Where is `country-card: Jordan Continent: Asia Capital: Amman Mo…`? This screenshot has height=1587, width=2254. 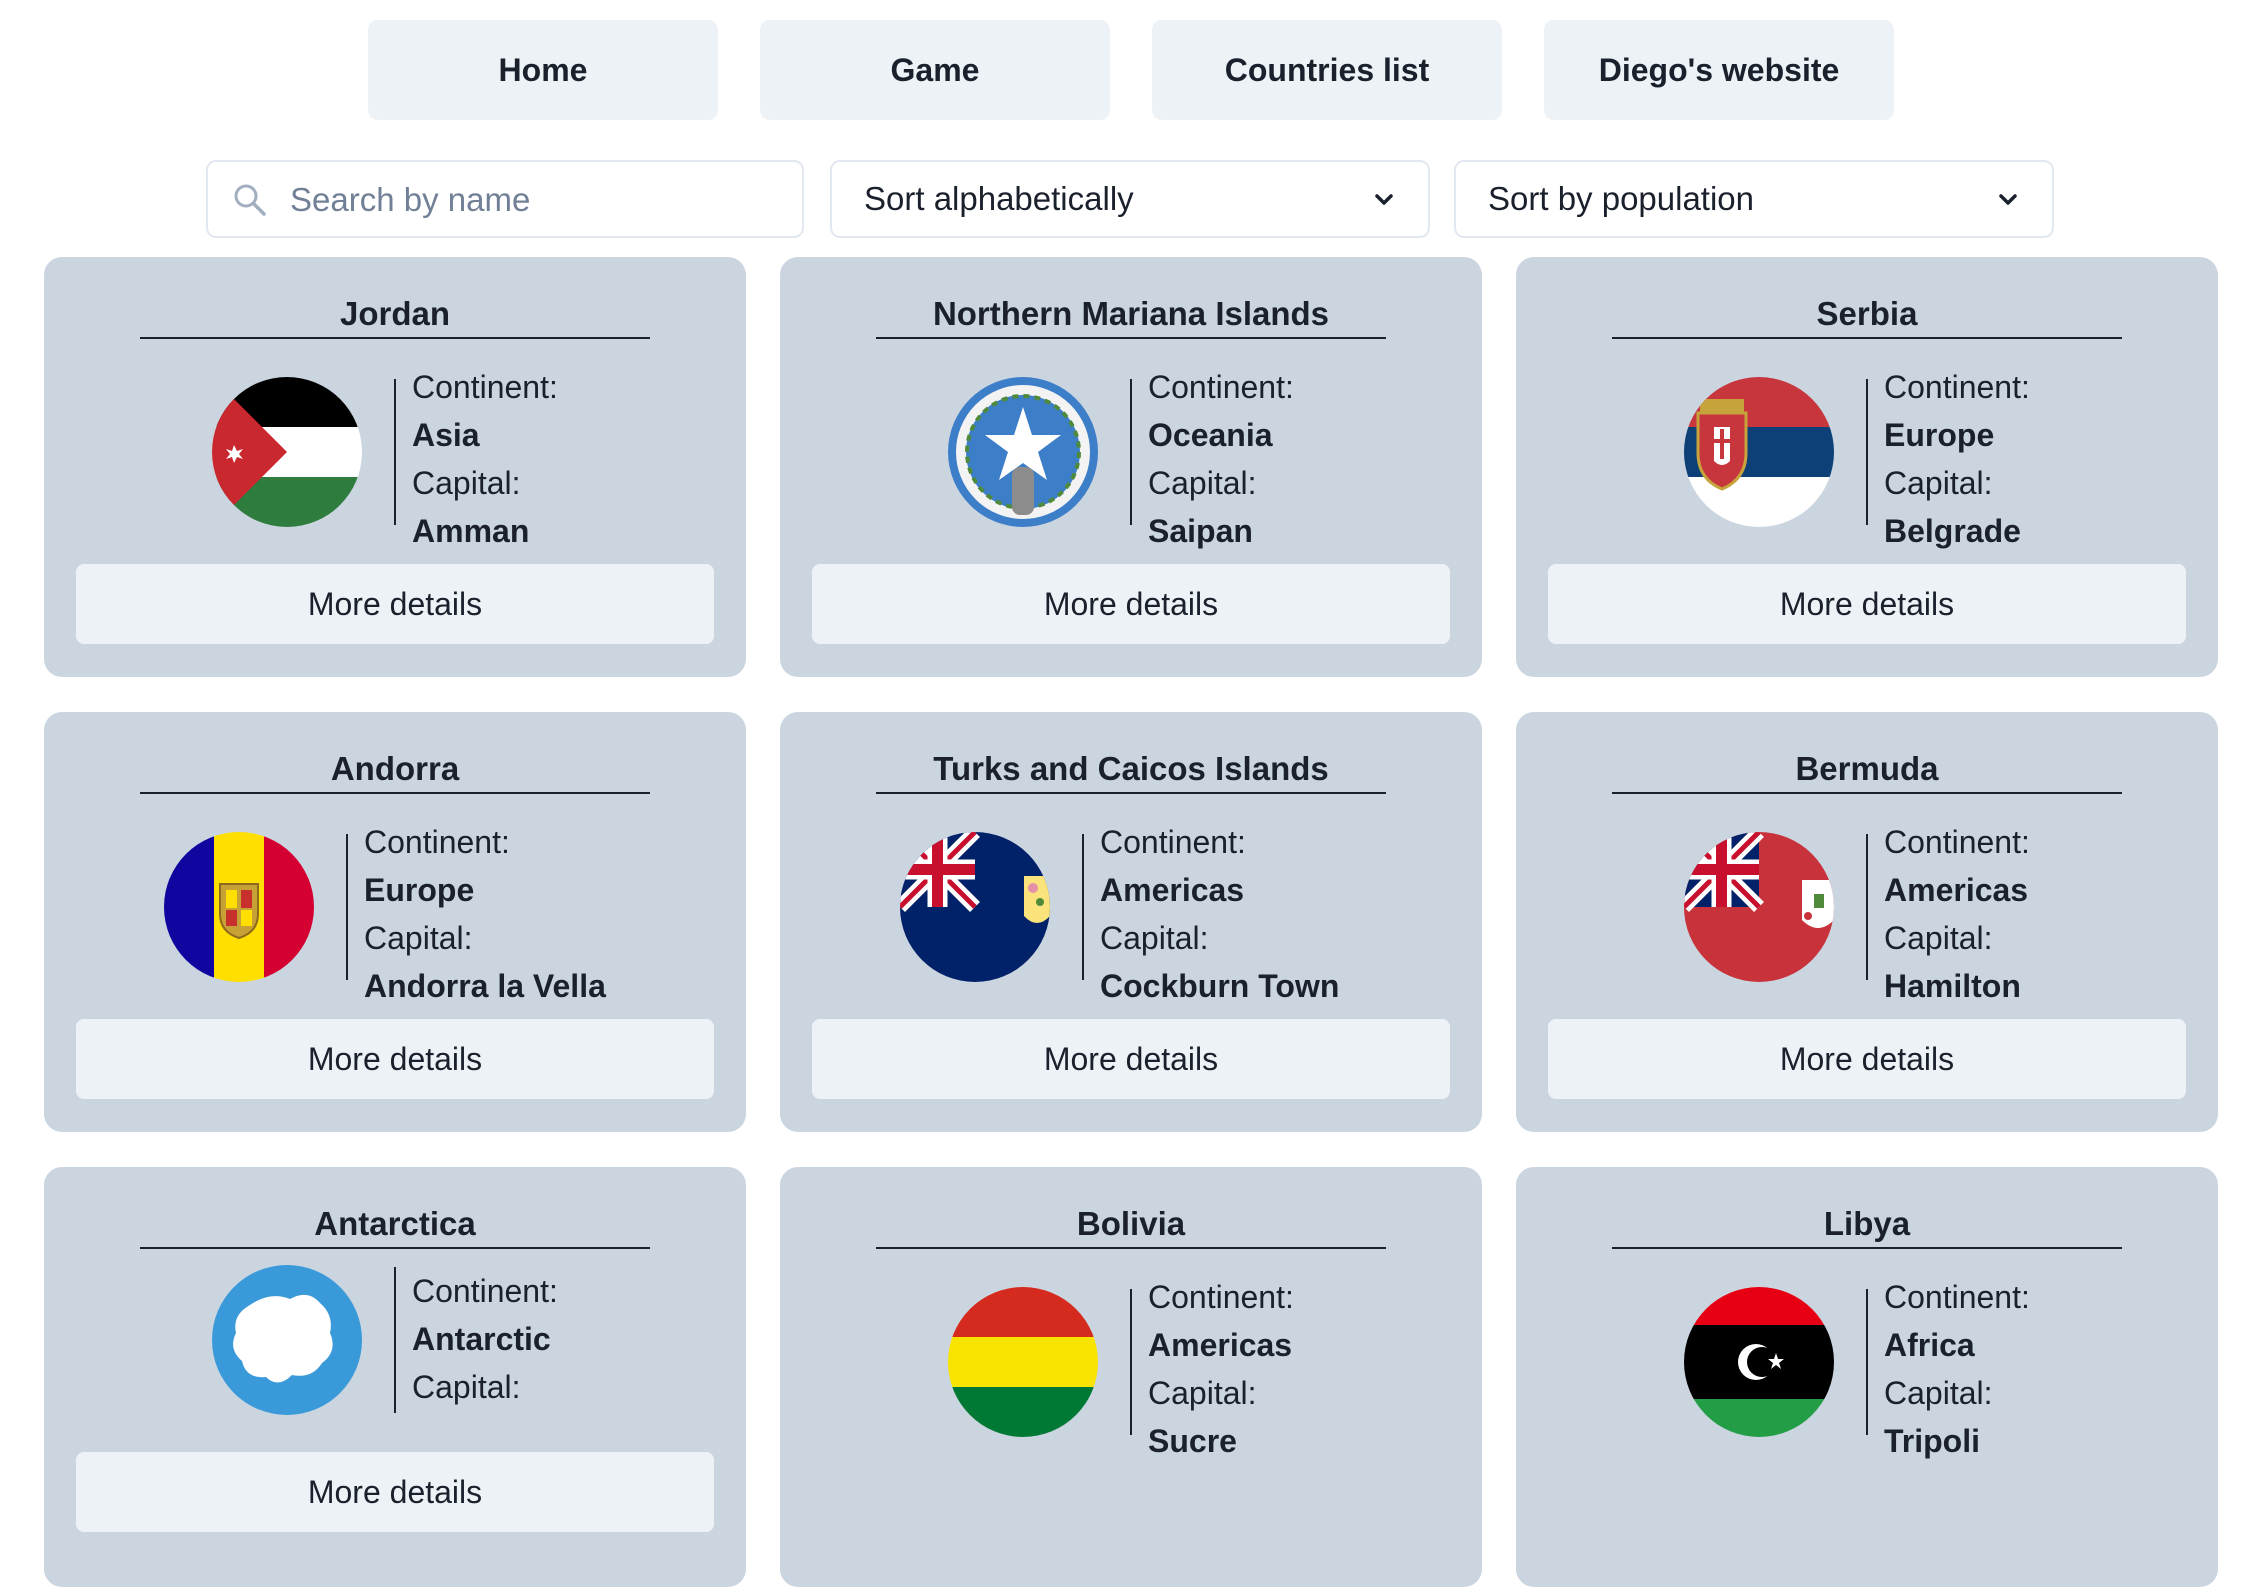
country-card: Jordan Continent: Asia Capital: Amman Mo… is located at coordinates (395, 467).